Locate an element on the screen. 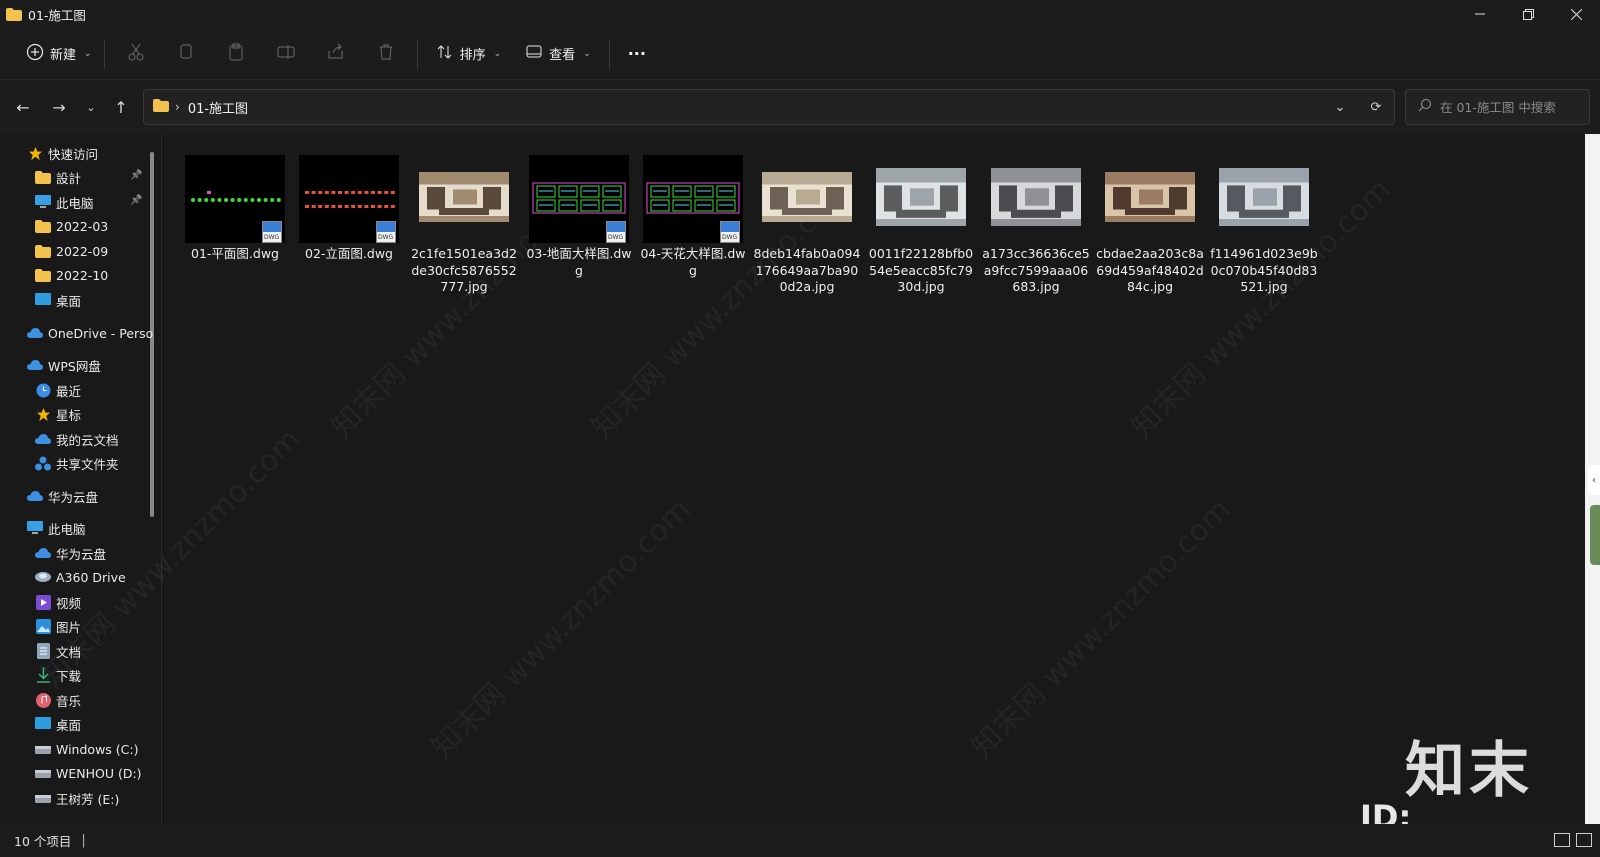 The height and width of the screenshot is (857, 1600). large-icons-view-button is located at coordinates (1584, 840).